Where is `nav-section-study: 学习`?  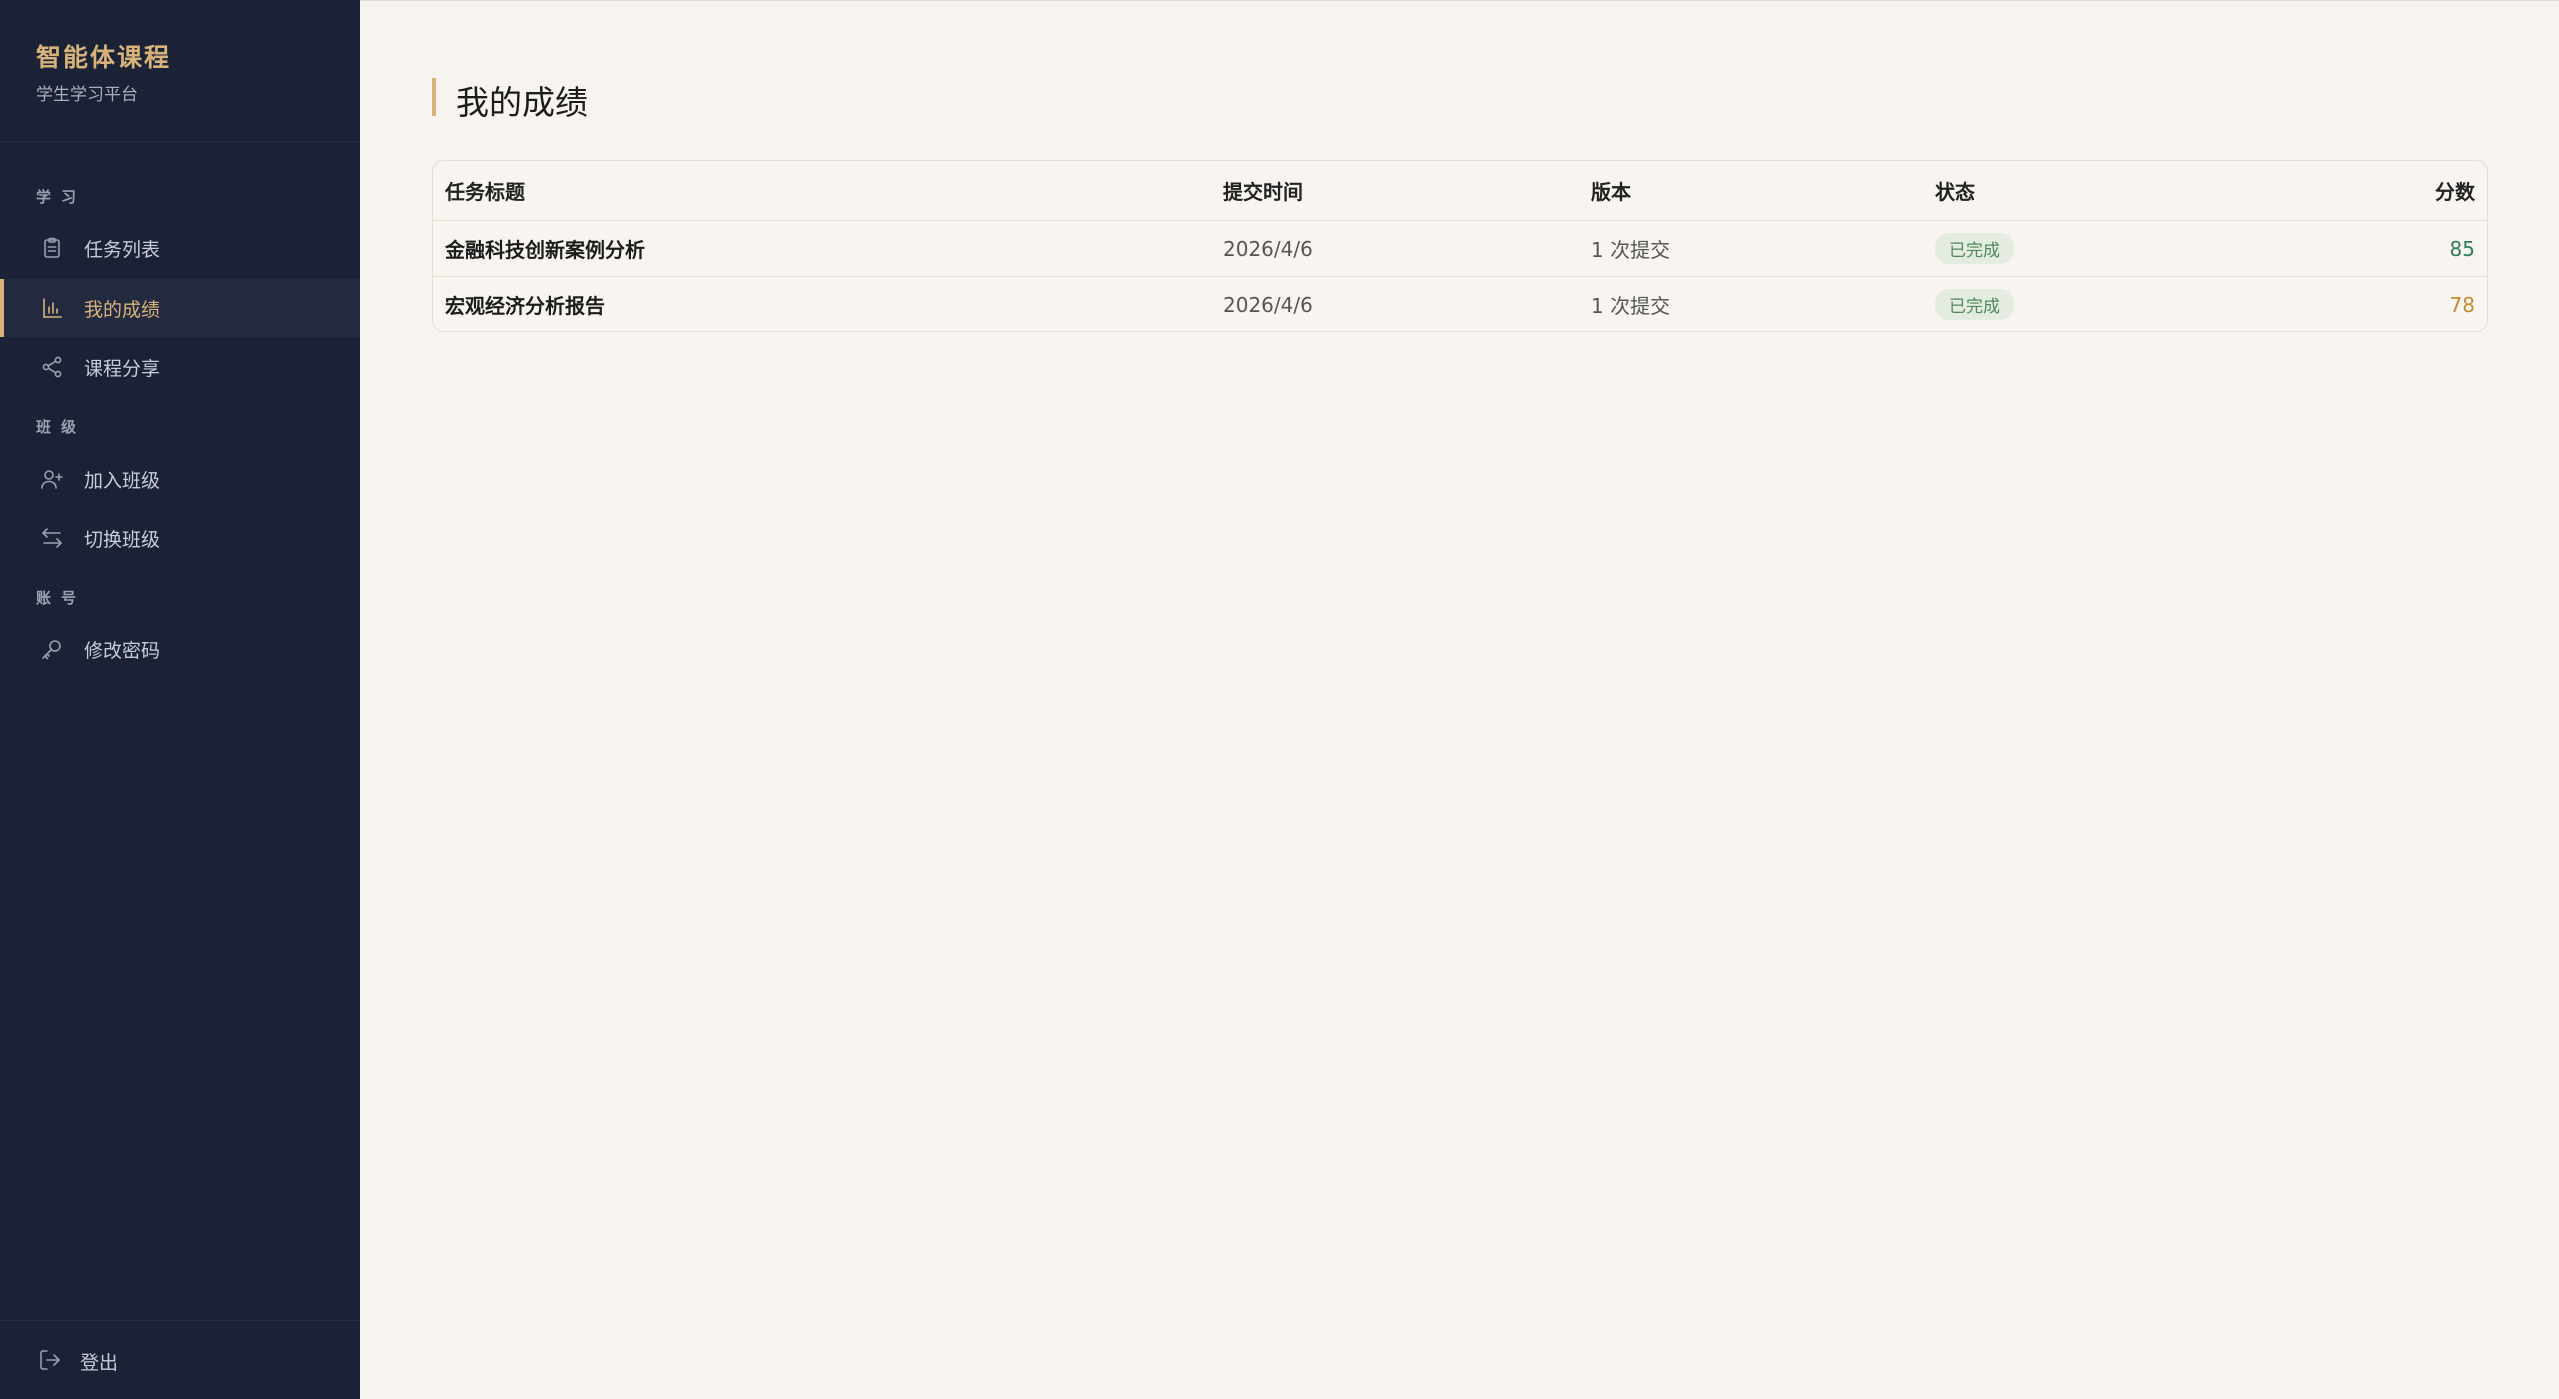
nav-section-study: 学习 is located at coordinates (61, 197).